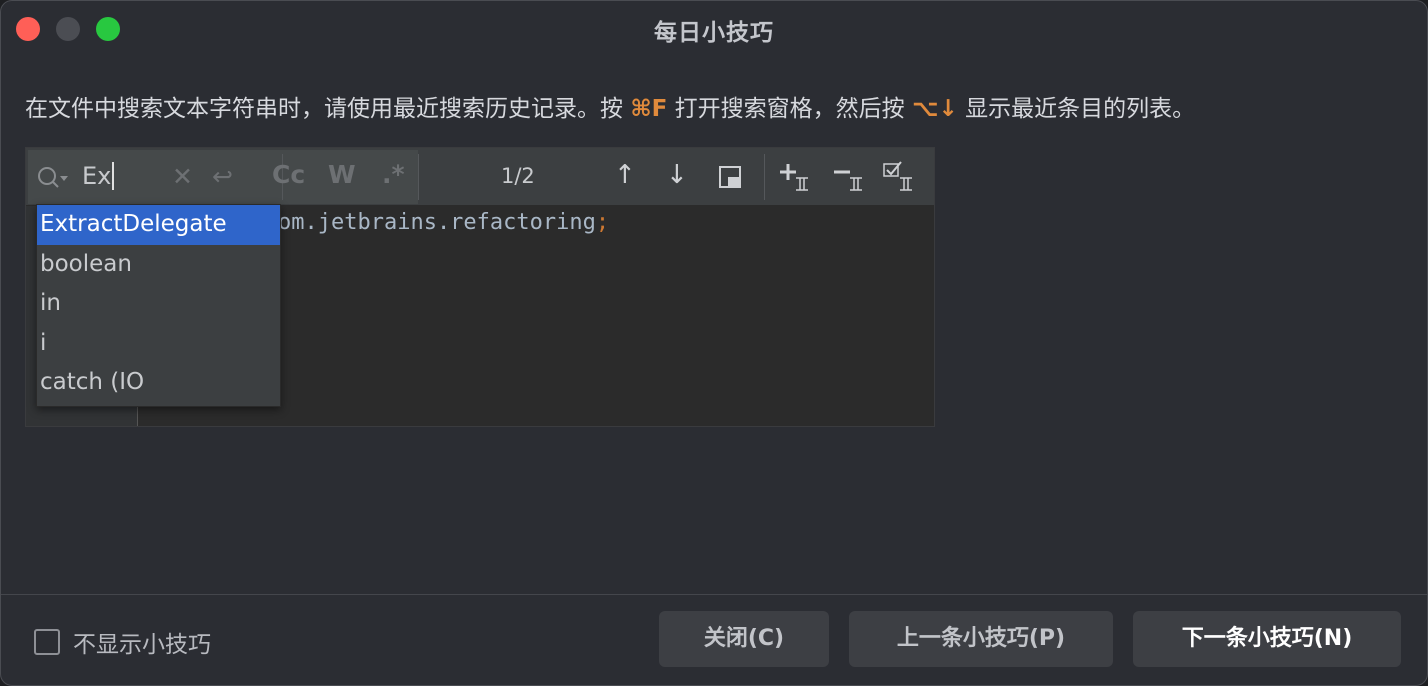 The image size is (1428, 686). What do you see at coordinates (935, 109) in the screenshot?
I see `shortcut-history: ⌥↓` at bounding box center [935, 109].